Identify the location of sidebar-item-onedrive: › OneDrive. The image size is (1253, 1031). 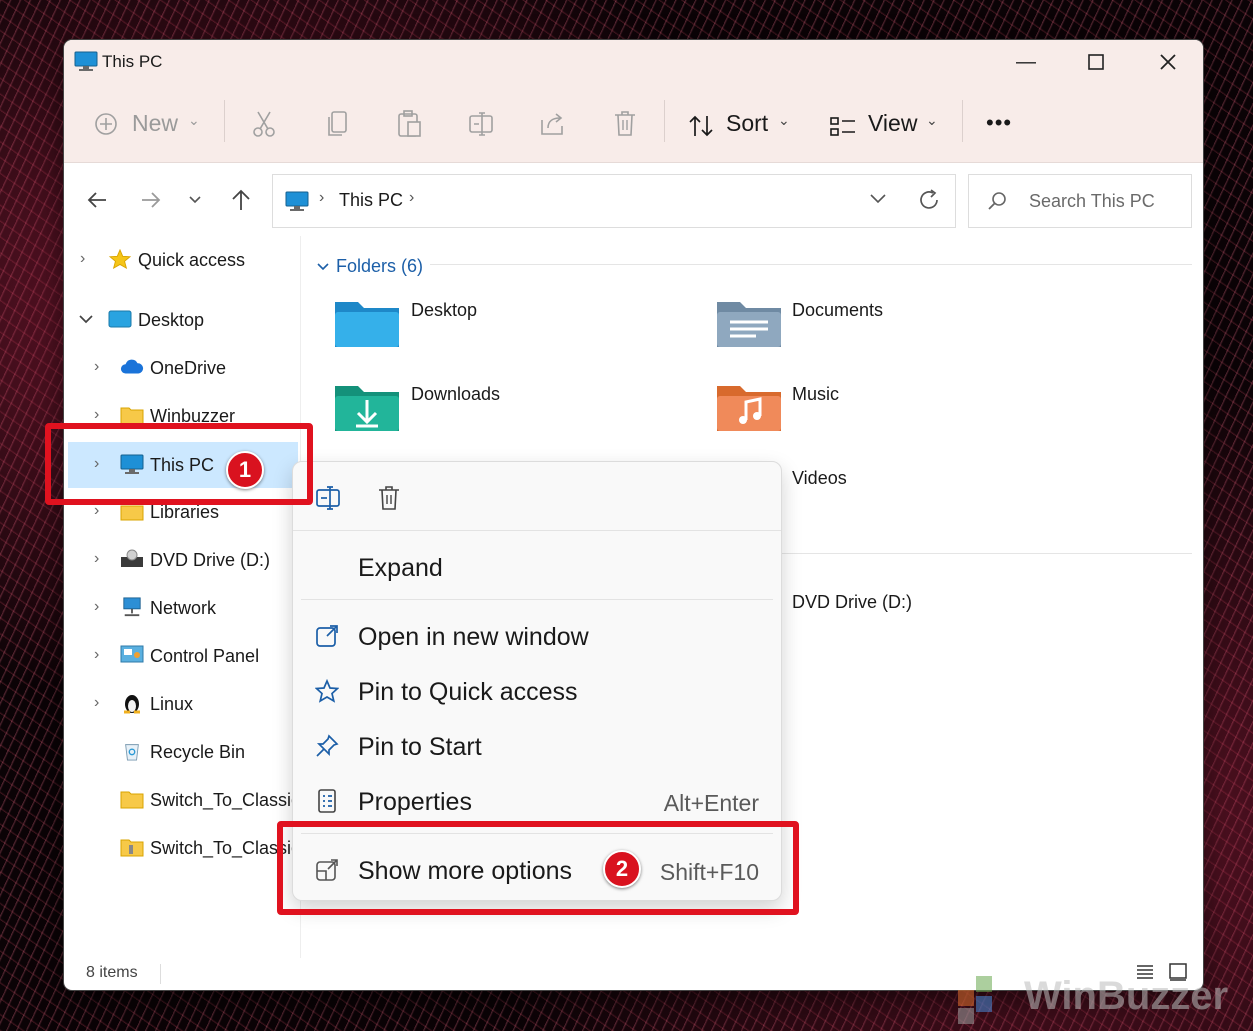
(182, 368).